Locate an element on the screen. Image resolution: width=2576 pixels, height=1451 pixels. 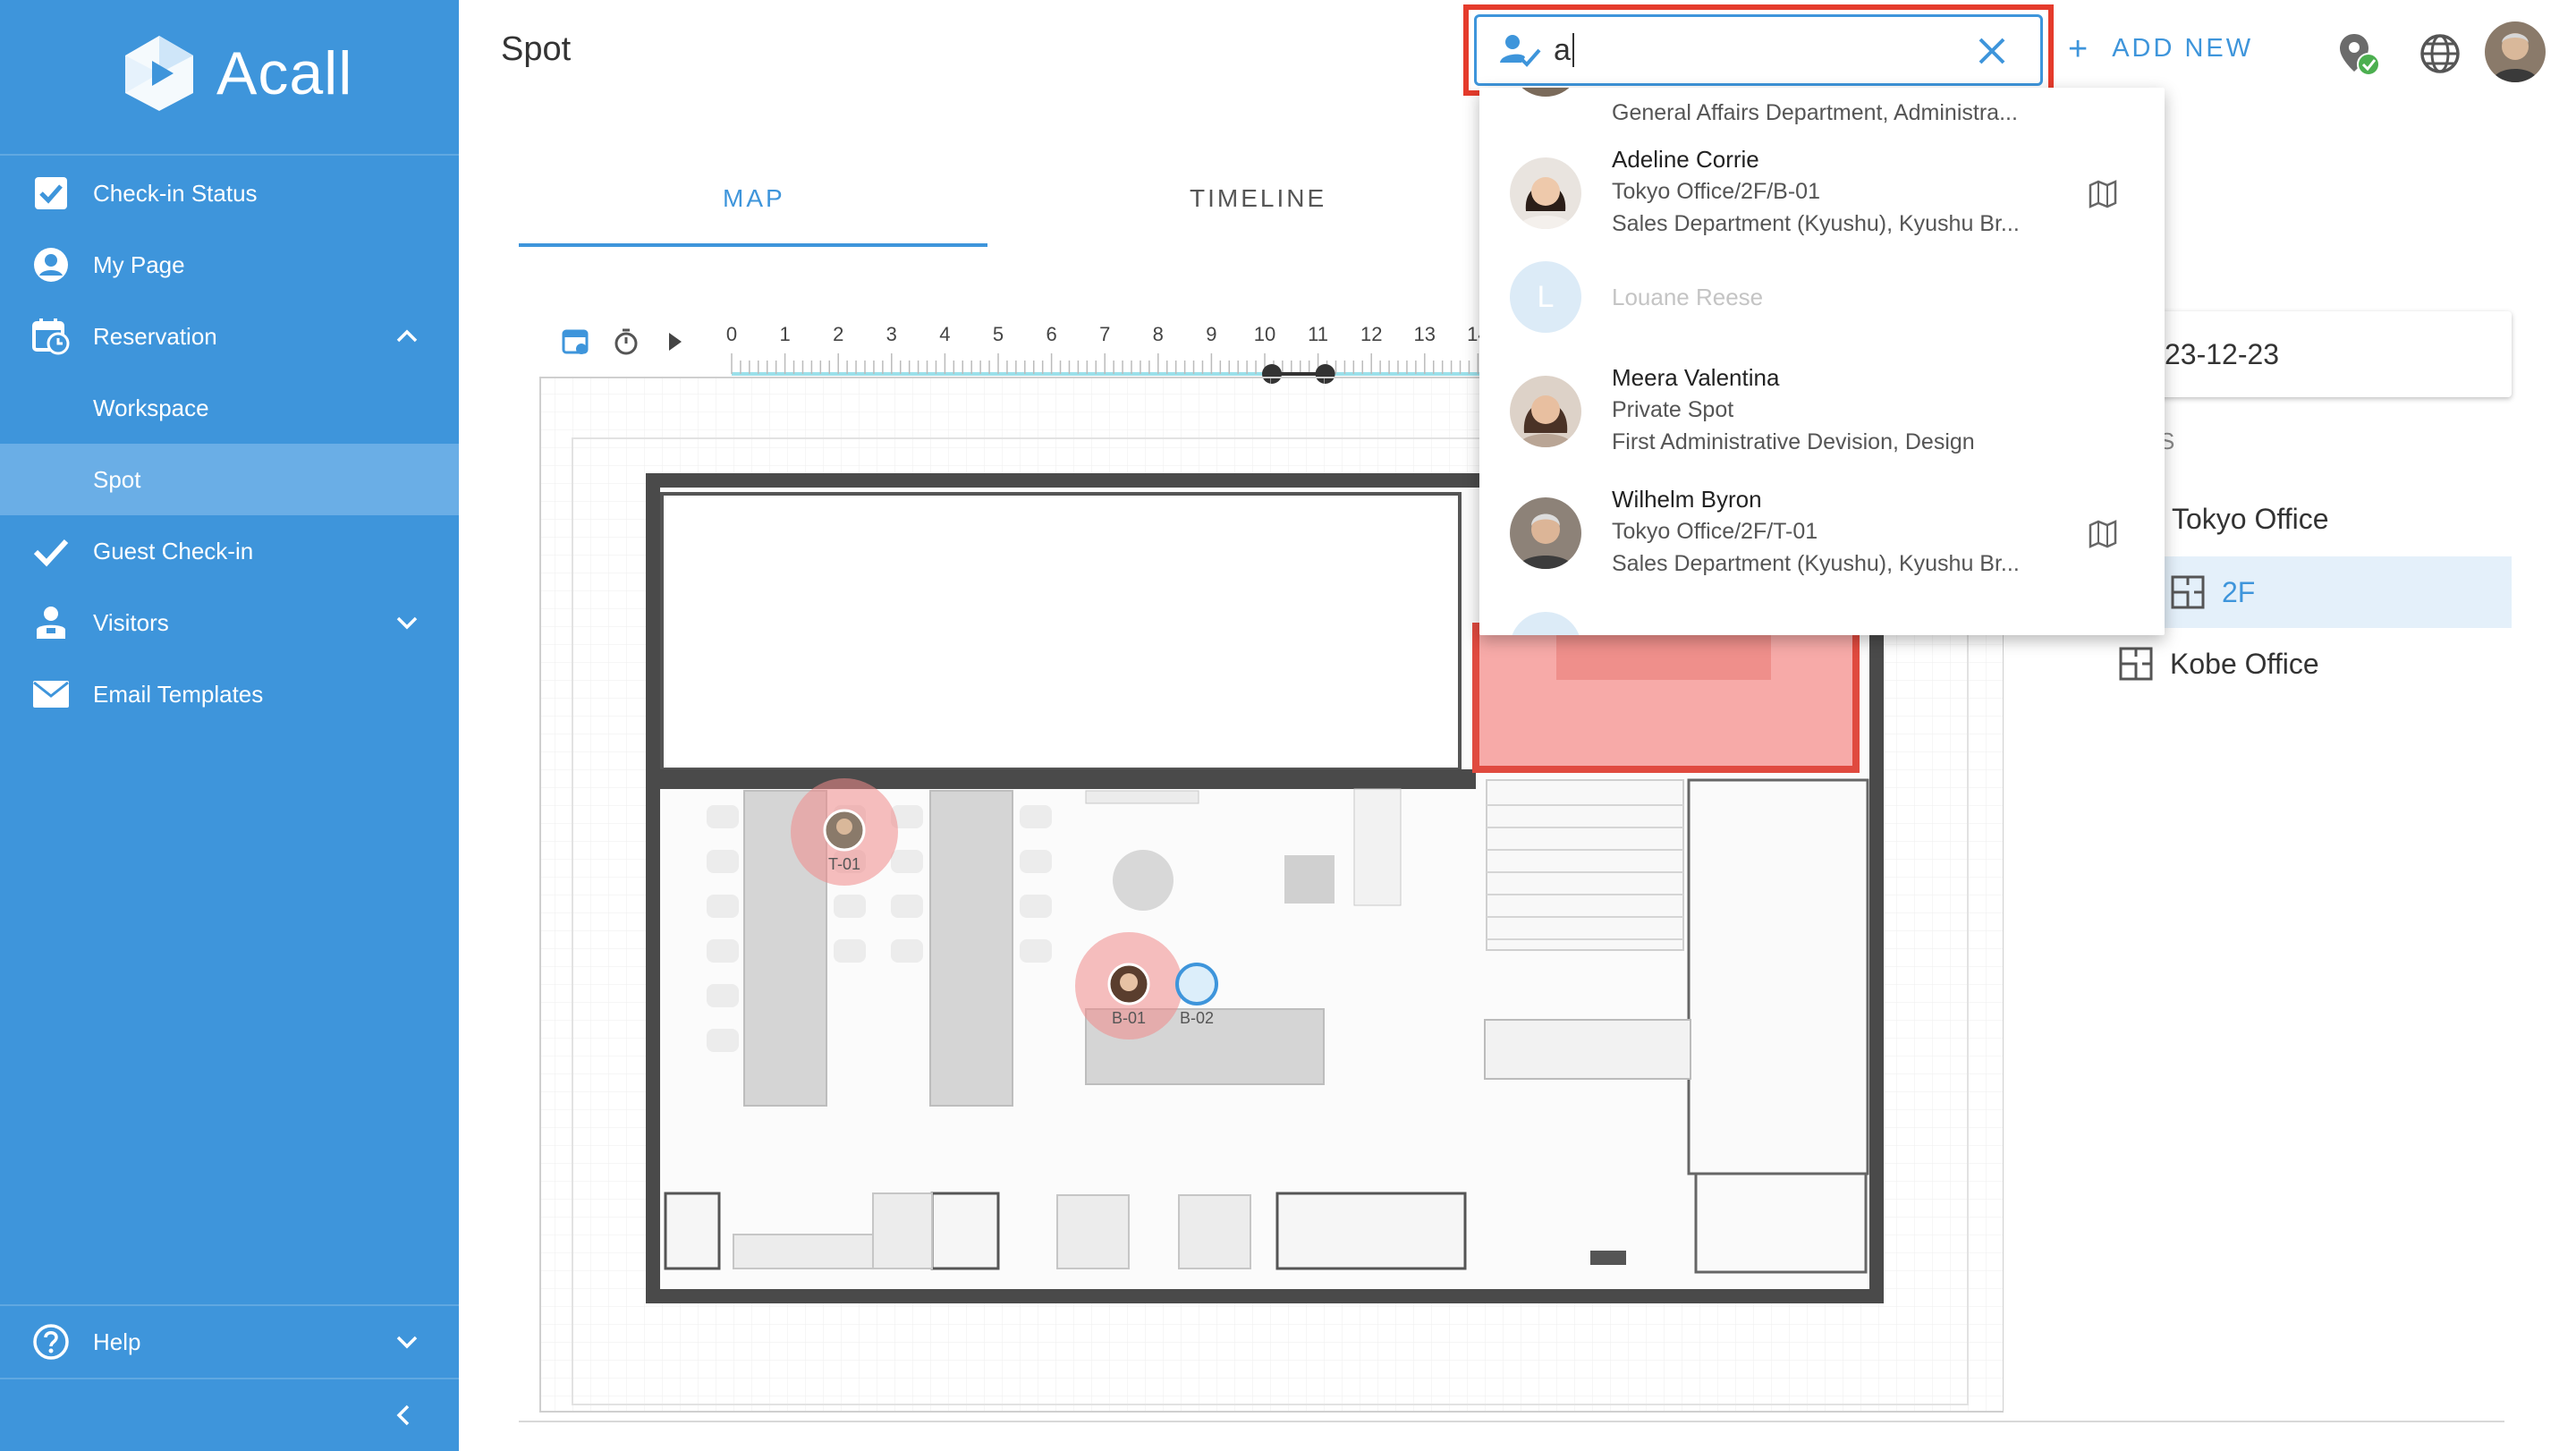
user-avatar is located at coordinates (2515, 51).